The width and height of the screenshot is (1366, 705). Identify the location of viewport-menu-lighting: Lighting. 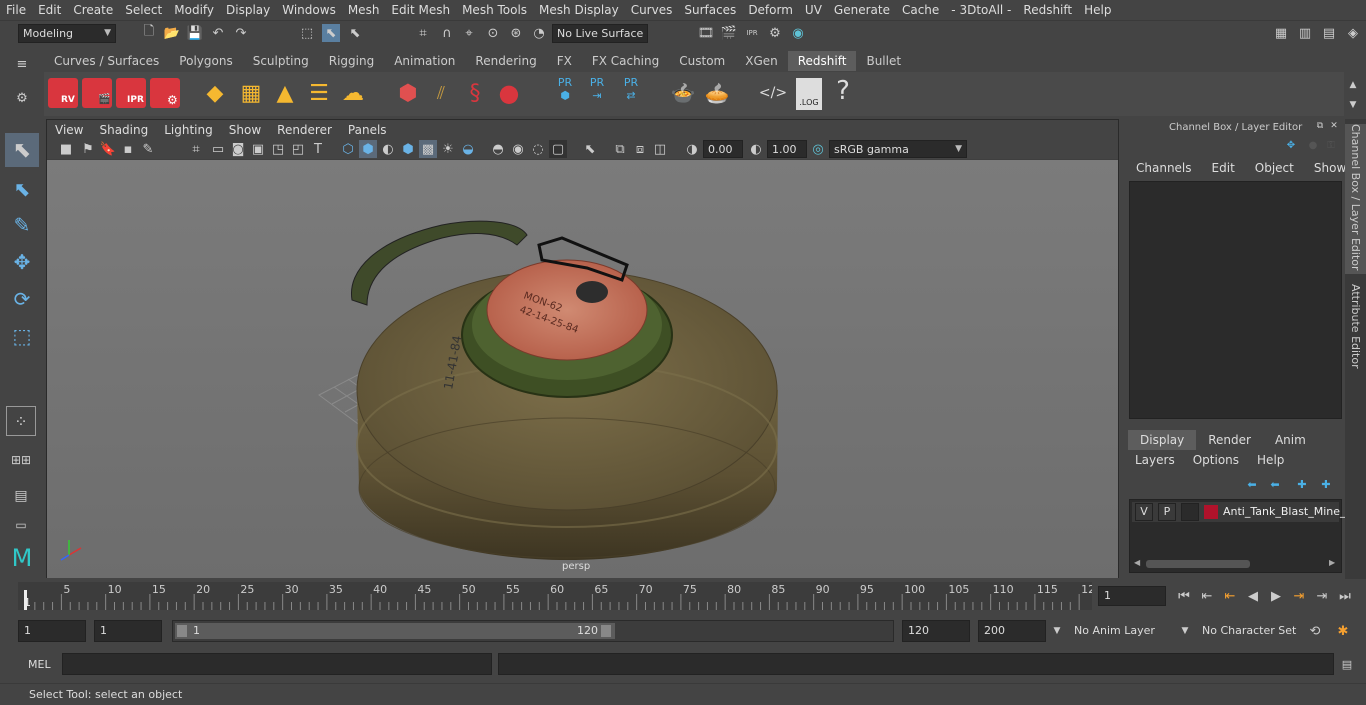
(188, 130).